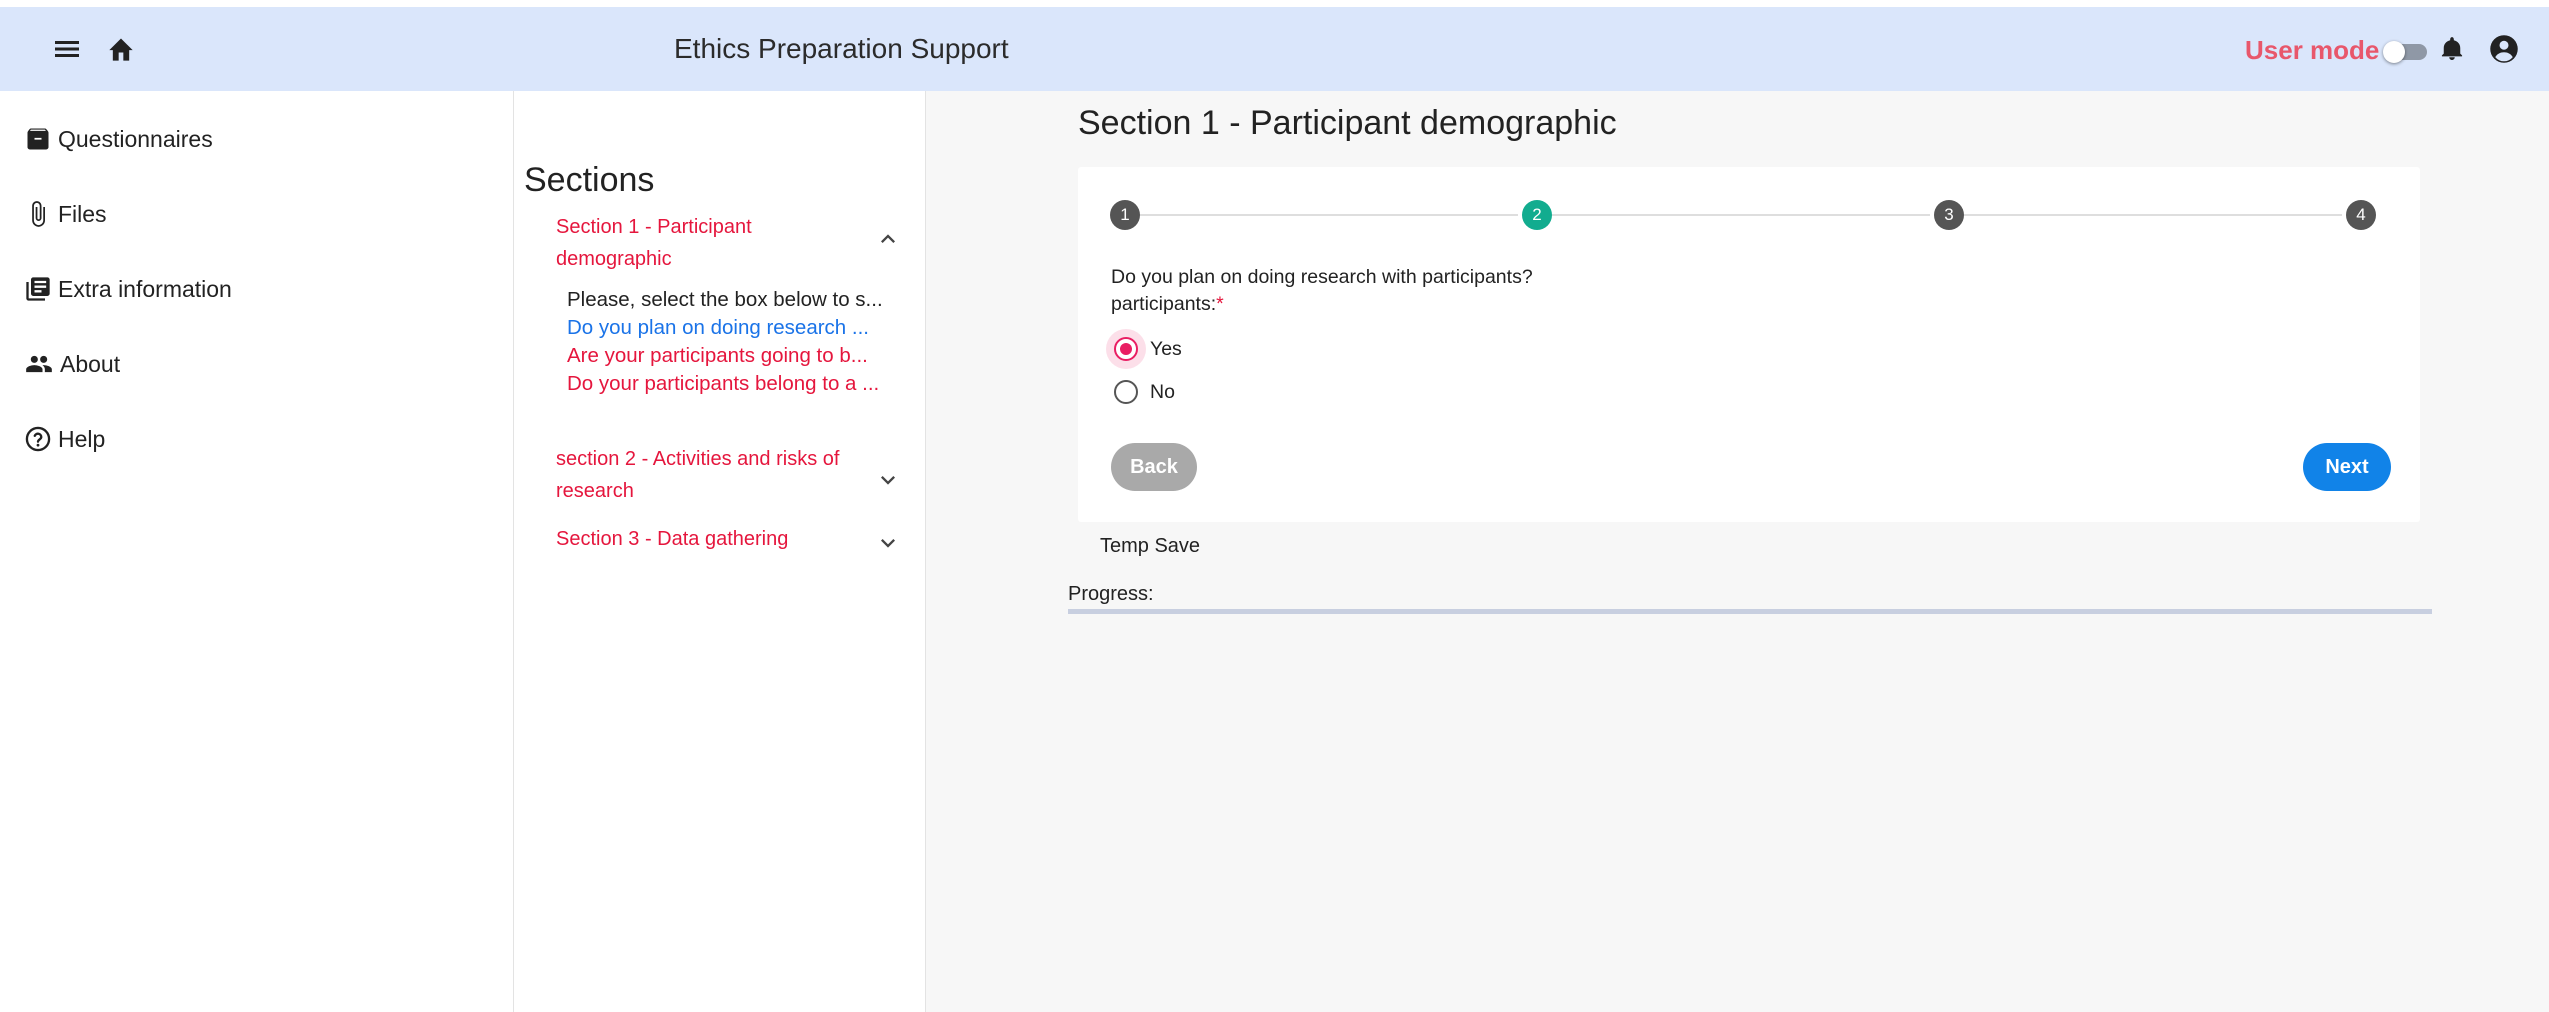 The image size is (2549, 1012). I want to click on account-circle-icon, so click(2504, 49).